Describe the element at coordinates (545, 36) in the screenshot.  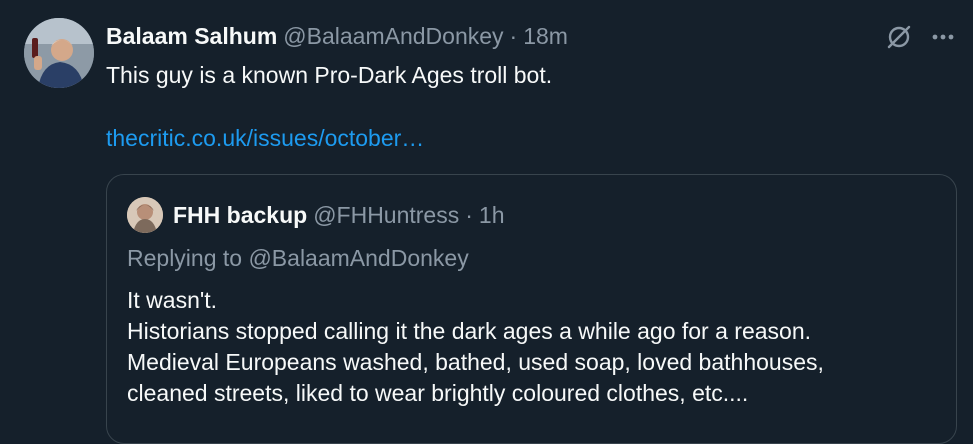
I see `tweet-time: 18m` at that location.